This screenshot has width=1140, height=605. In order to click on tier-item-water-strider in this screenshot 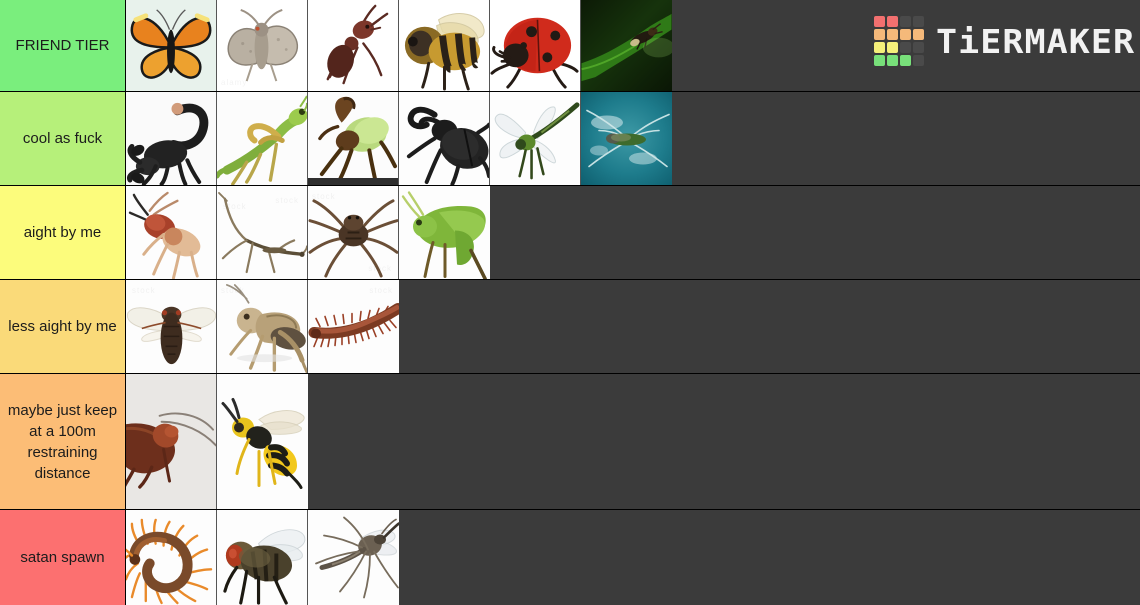, I will do `click(626, 138)`.